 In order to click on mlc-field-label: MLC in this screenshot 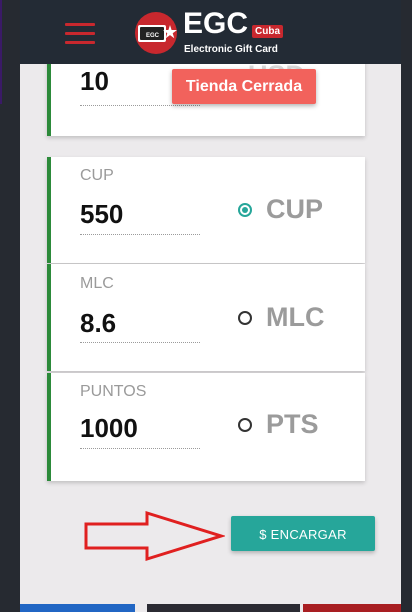, I will do `click(97, 283)`.